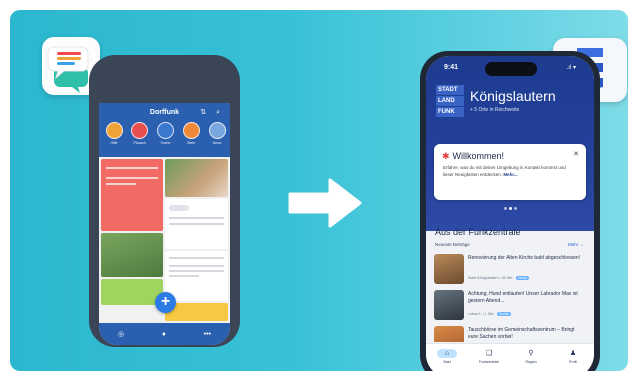  Describe the element at coordinates (121, 334) in the screenshot. I see `compass-icon: ◎` at that location.